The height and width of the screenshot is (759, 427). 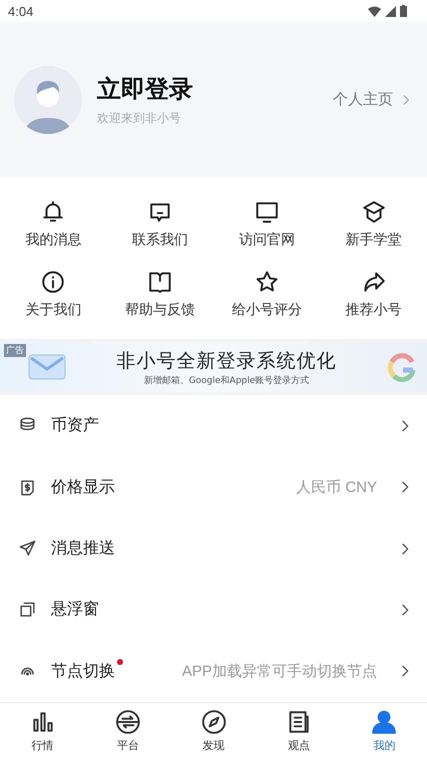 What do you see at coordinates (227, 380) in the screenshot?
I see `banner-subtitle: 新增邮箱、Google和Apple账号登录方式` at bounding box center [227, 380].